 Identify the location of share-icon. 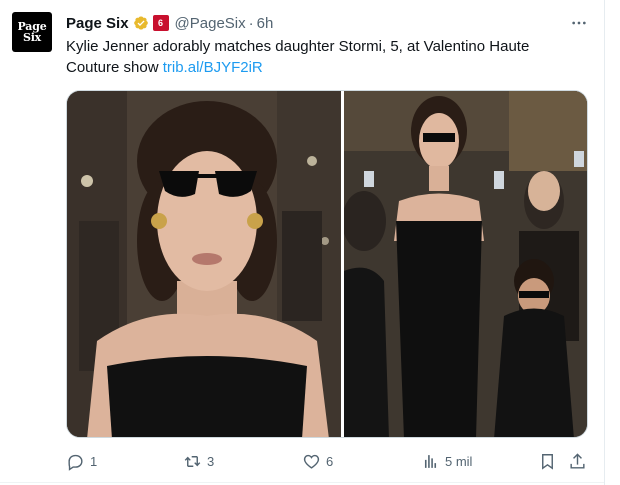
(577, 460).